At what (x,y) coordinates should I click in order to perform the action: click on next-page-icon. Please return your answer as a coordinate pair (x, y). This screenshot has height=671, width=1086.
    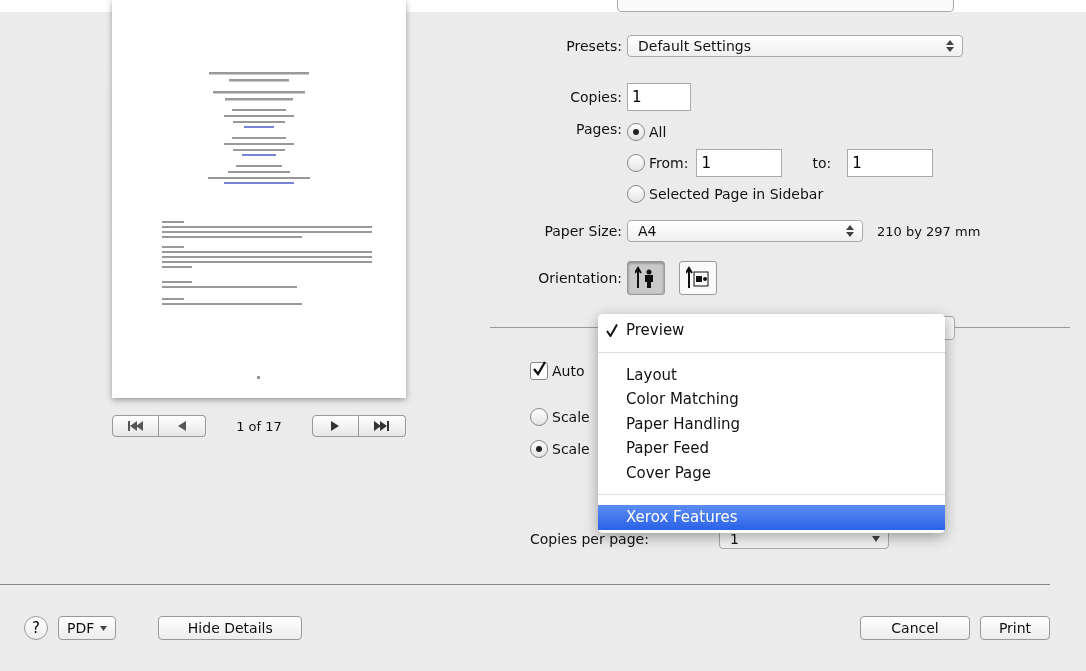
    Looking at the image, I should click on (335, 426).